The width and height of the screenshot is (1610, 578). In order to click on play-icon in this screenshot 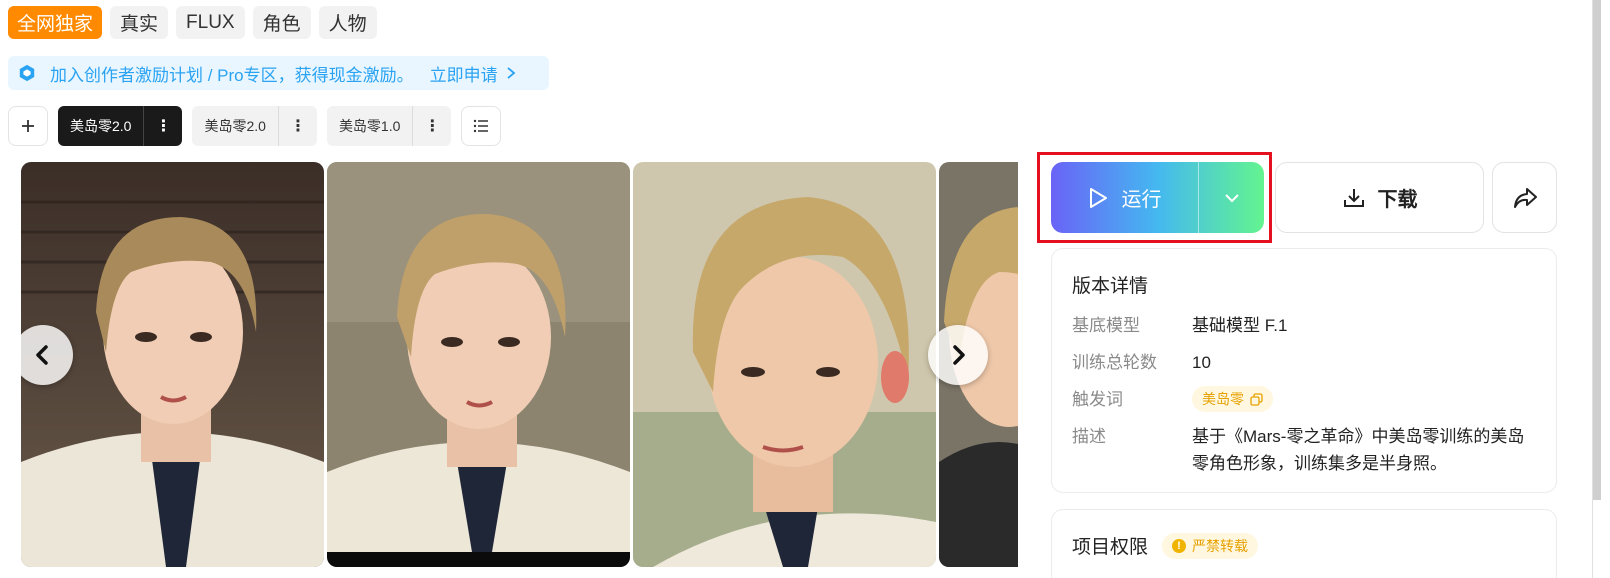, I will do `click(1098, 197)`.